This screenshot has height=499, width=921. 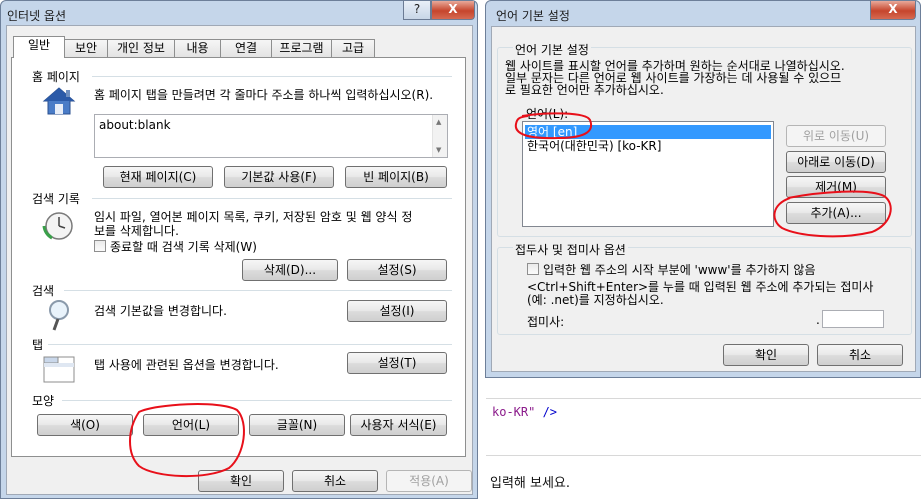 I want to click on suffix-label: 접미사:, so click(x=546, y=322).